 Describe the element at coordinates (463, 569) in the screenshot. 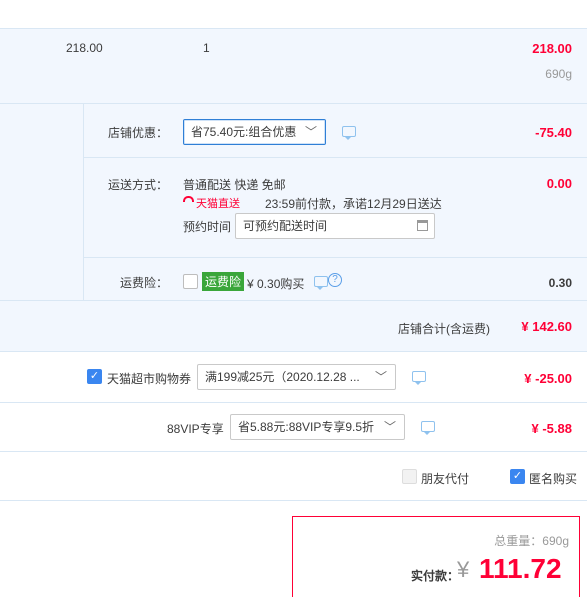

I see `currency-symbol: ¥` at that location.